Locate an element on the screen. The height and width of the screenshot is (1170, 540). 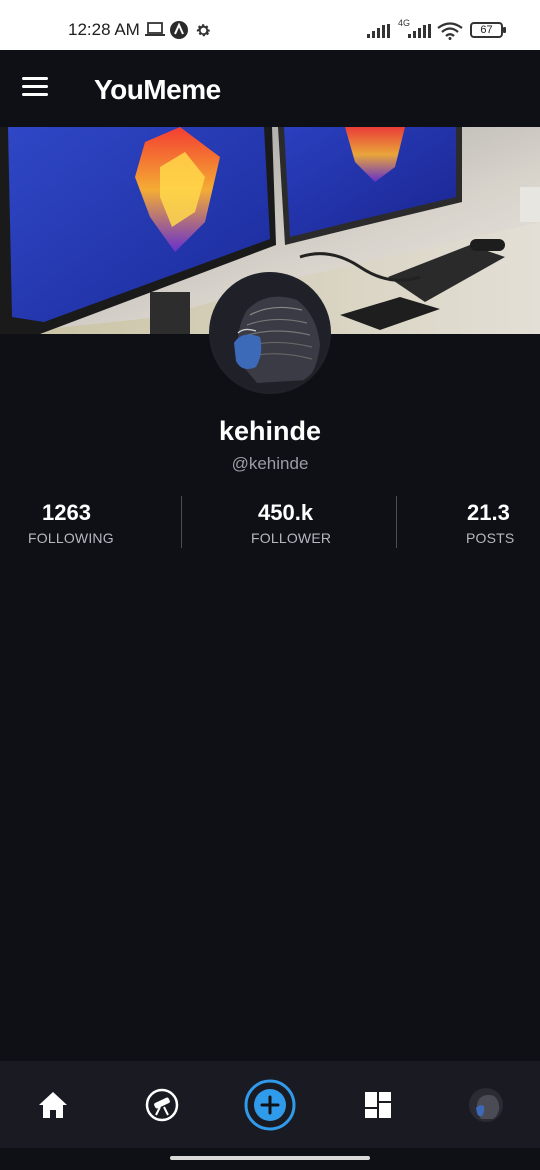
stat-value: 1263 is located at coordinates (66, 512).